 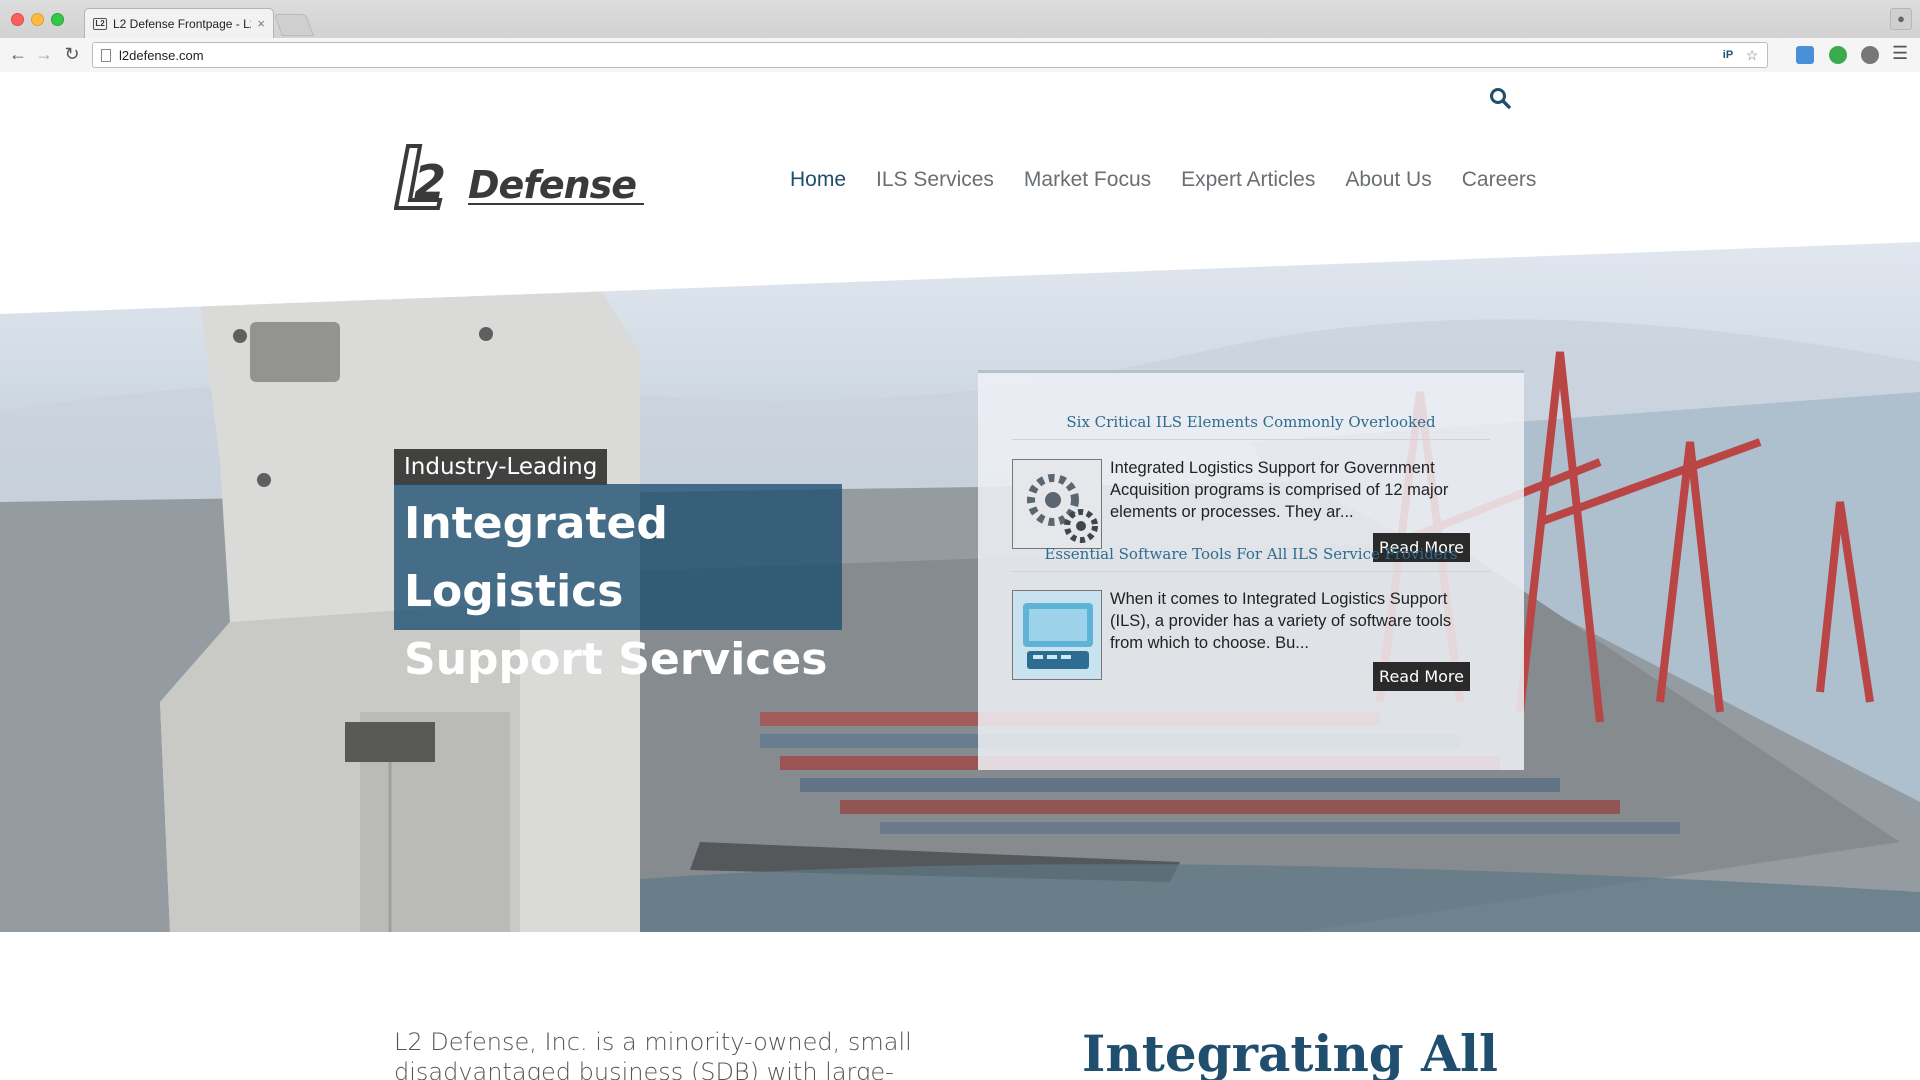 I want to click on intro-heading: Integrating All, so click(x=1290, y=1052).